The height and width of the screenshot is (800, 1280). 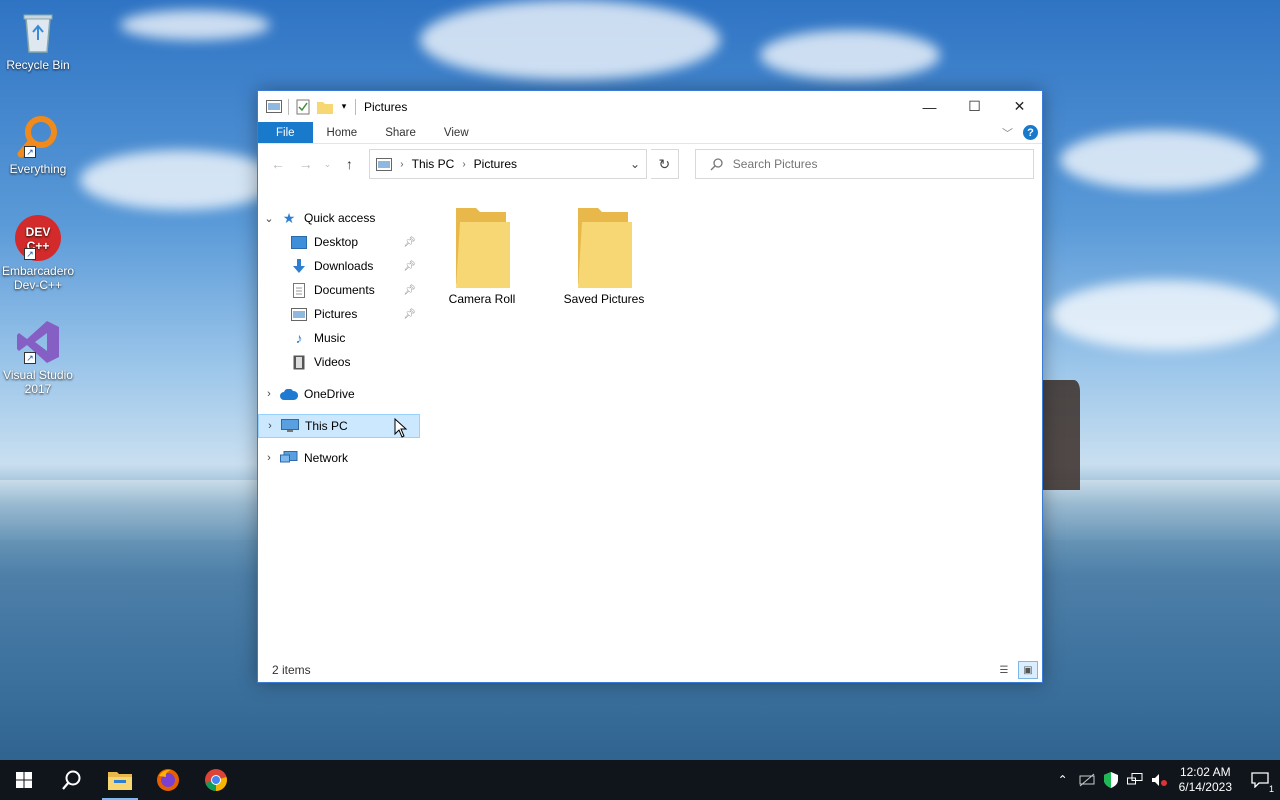 I want to click on desktop-icon-label: Everything, so click(x=38, y=169).